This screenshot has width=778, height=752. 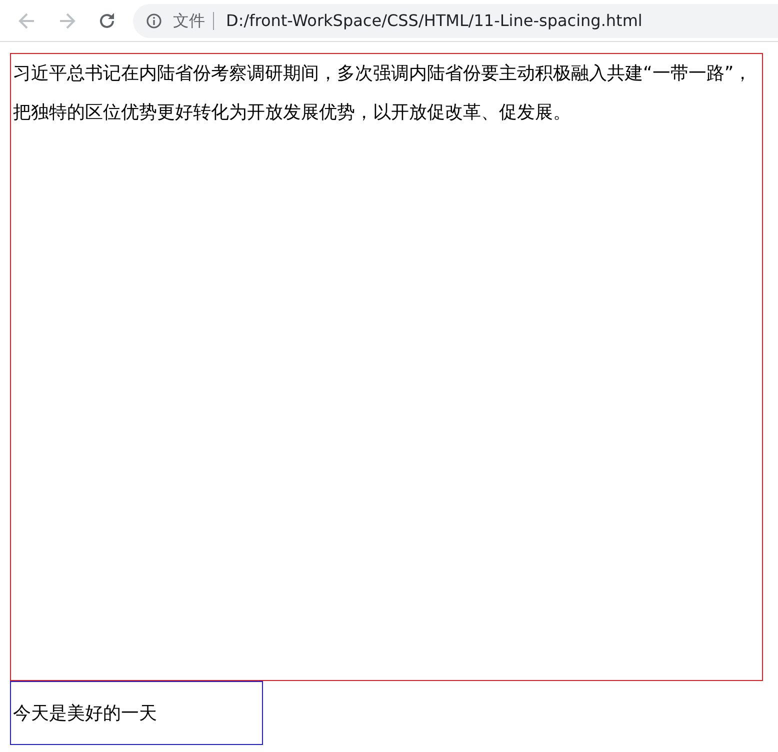 What do you see at coordinates (27, 21) in the screenshot?
I see `left-arrow-icon` at bounding box center [27, 21].